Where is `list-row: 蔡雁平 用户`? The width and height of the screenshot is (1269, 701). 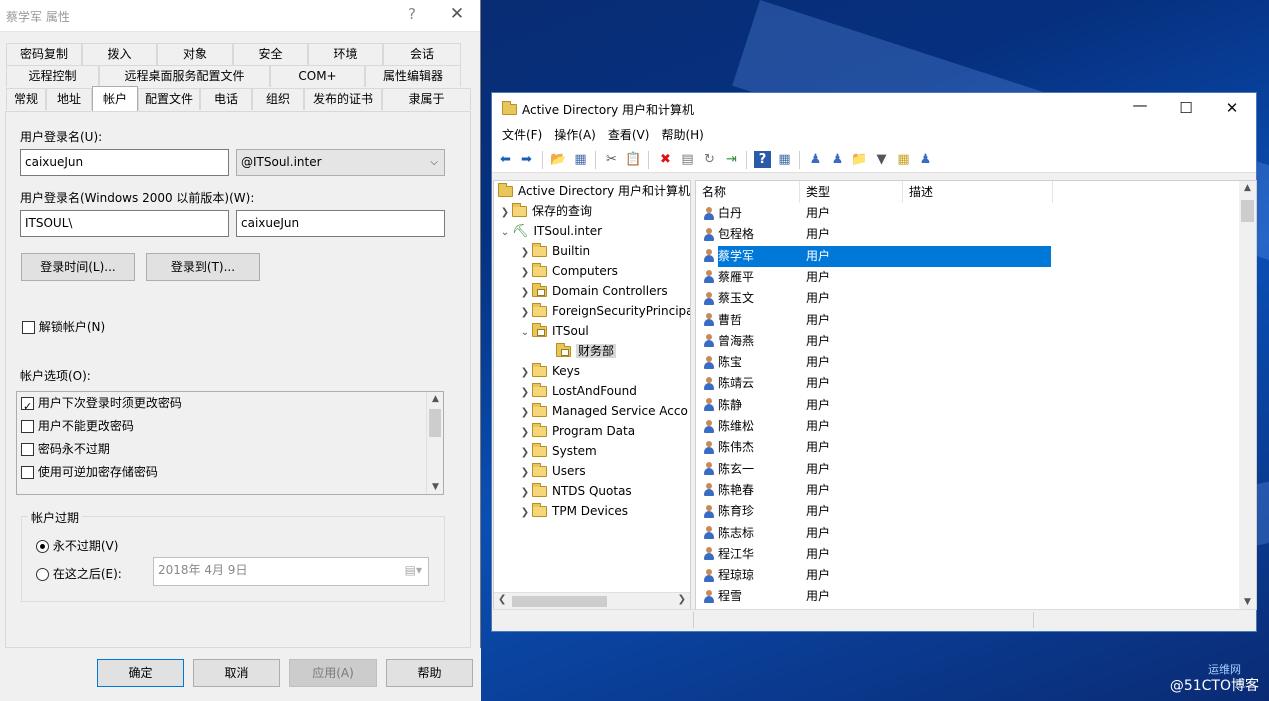
list-row: 蔡雁平 用户 is located at coordinates (976, 277).